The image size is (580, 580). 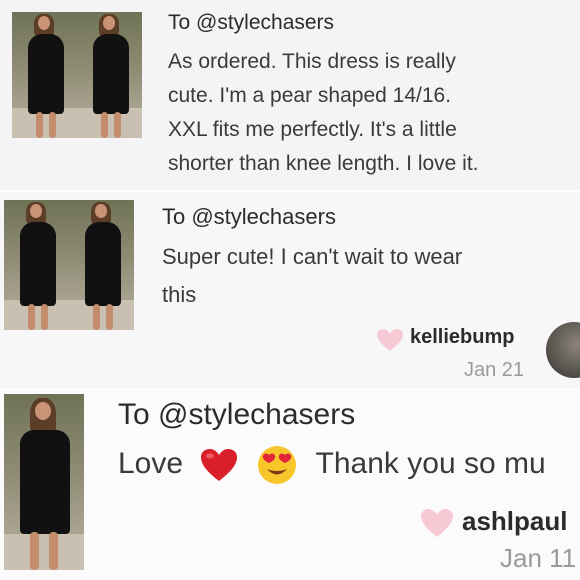 I want to click on heart-eyes-emoji, so click(x=276, y=465).